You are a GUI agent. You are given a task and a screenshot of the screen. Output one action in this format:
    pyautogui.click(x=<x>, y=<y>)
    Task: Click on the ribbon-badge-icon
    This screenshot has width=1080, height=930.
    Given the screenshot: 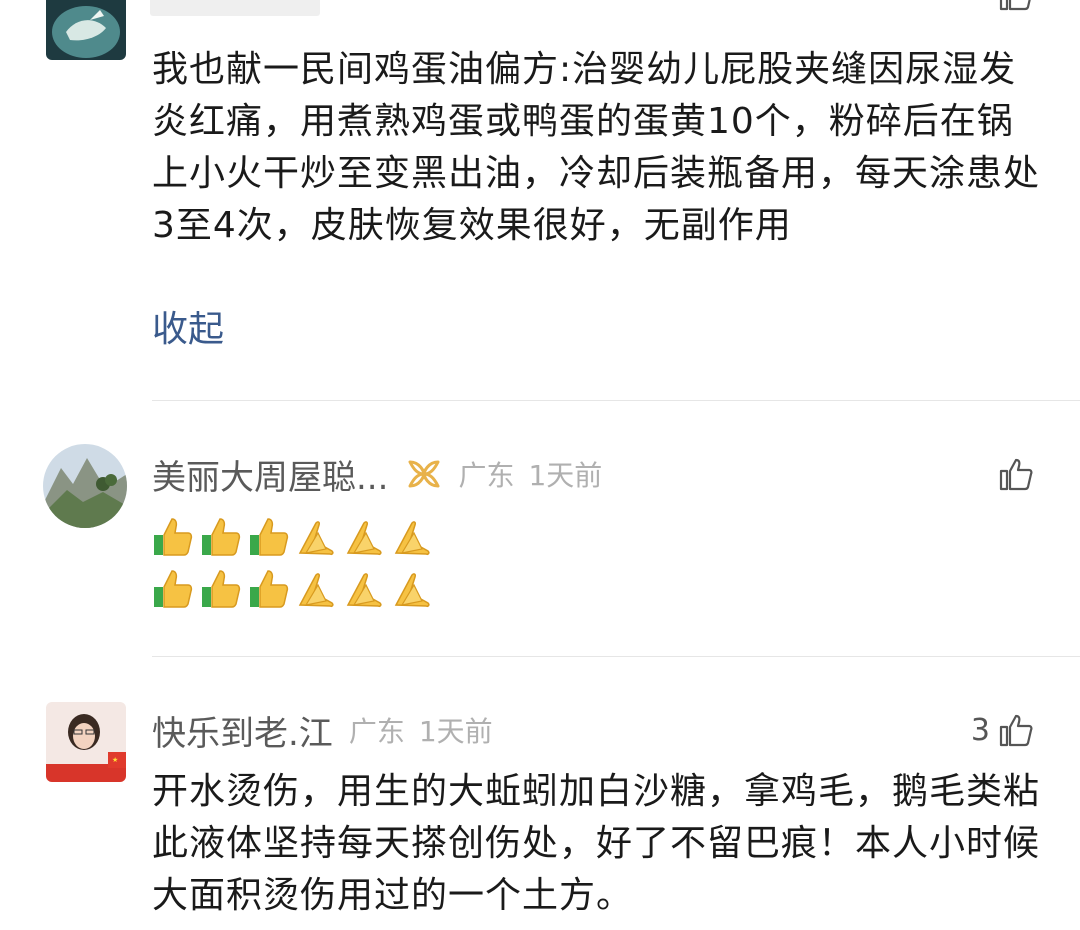 What is the action you would take?
    pyautogui.click(x=424, y=474)
    